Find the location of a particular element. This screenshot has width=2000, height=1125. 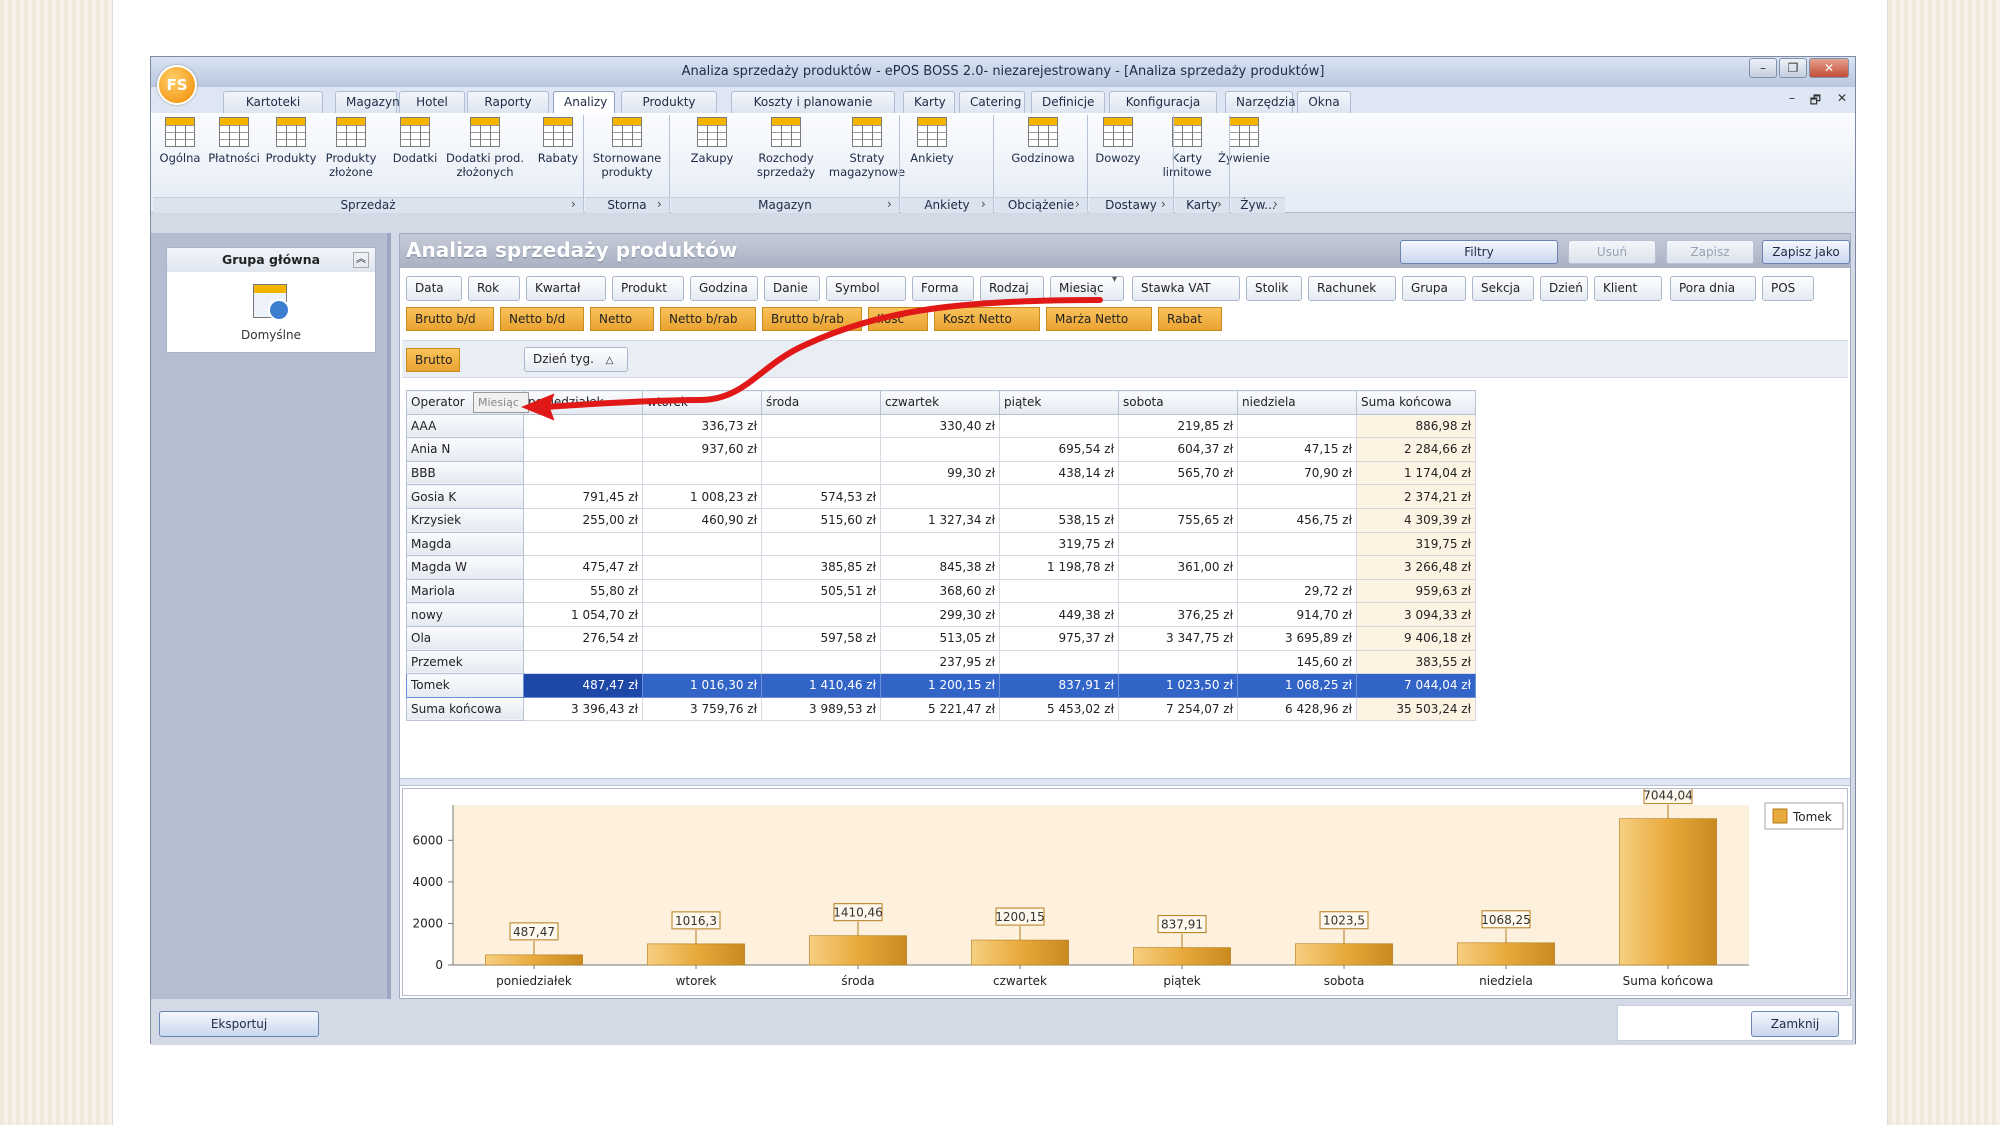

table-cell: 219,85 zł is located at coordinates (1178, 426).